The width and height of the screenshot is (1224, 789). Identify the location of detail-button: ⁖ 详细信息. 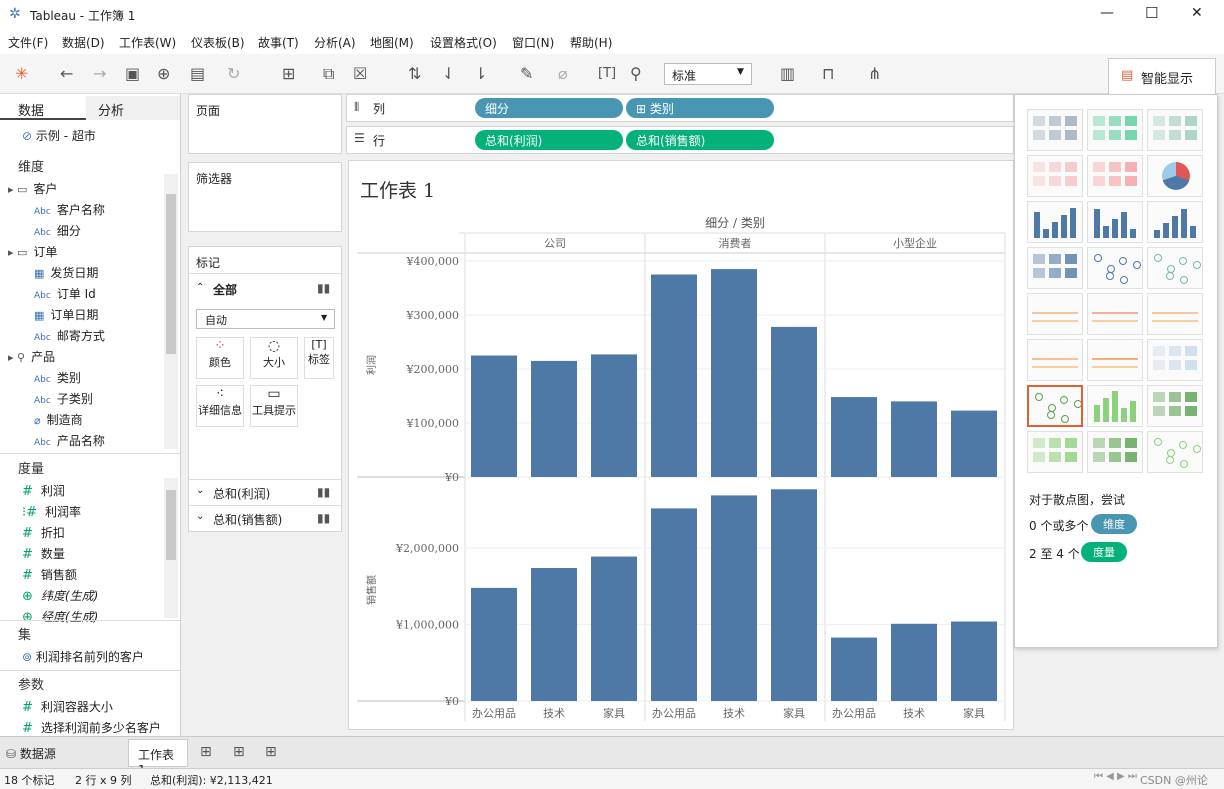
(220, 406).